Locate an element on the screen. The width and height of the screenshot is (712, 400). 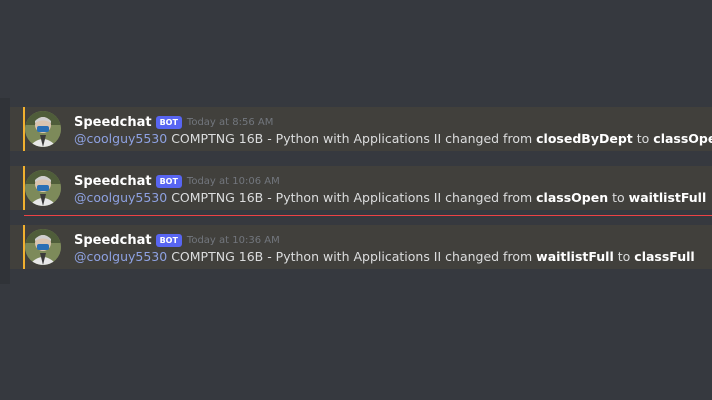
to-status: classOpen is located at coordinates (682, 138).